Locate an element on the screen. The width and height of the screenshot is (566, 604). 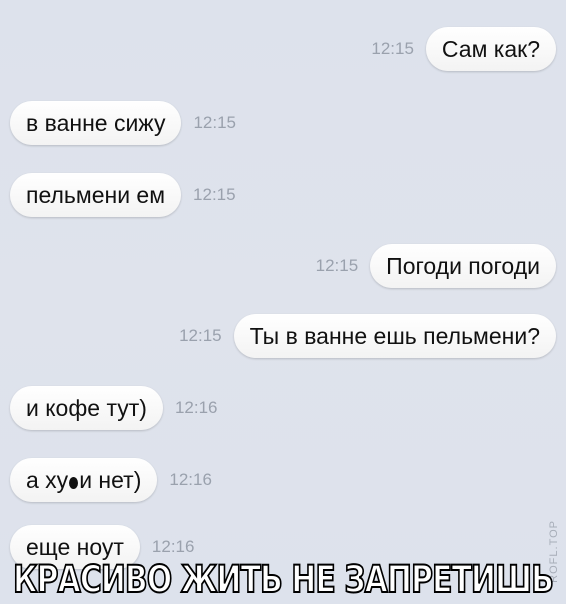
message-bubble-incoming: и кофе тут) is located at coordinates (86, 408).